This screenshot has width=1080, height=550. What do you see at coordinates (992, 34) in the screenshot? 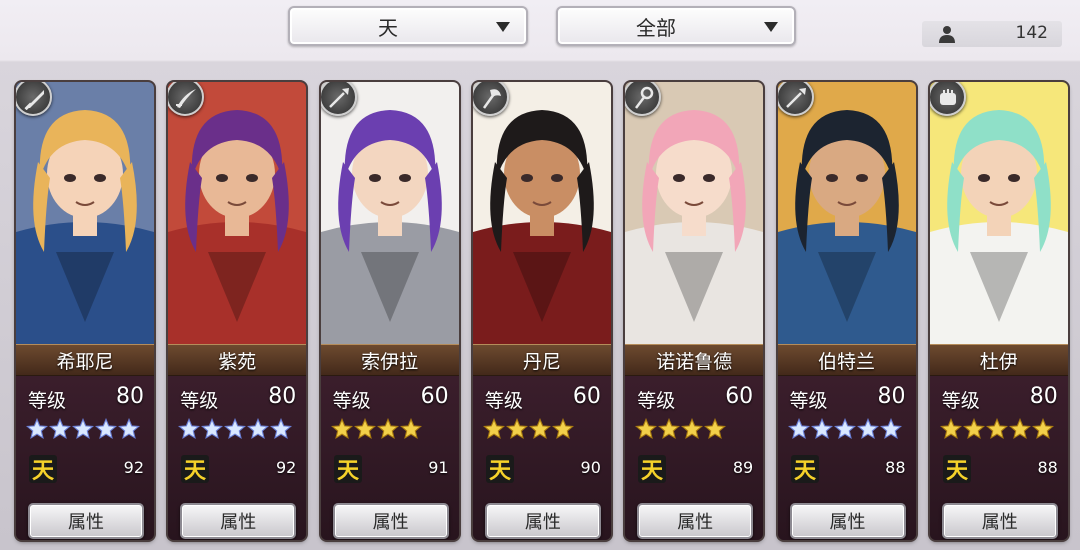
I see `unit-counter: 142` at bounding box center [992, 34].